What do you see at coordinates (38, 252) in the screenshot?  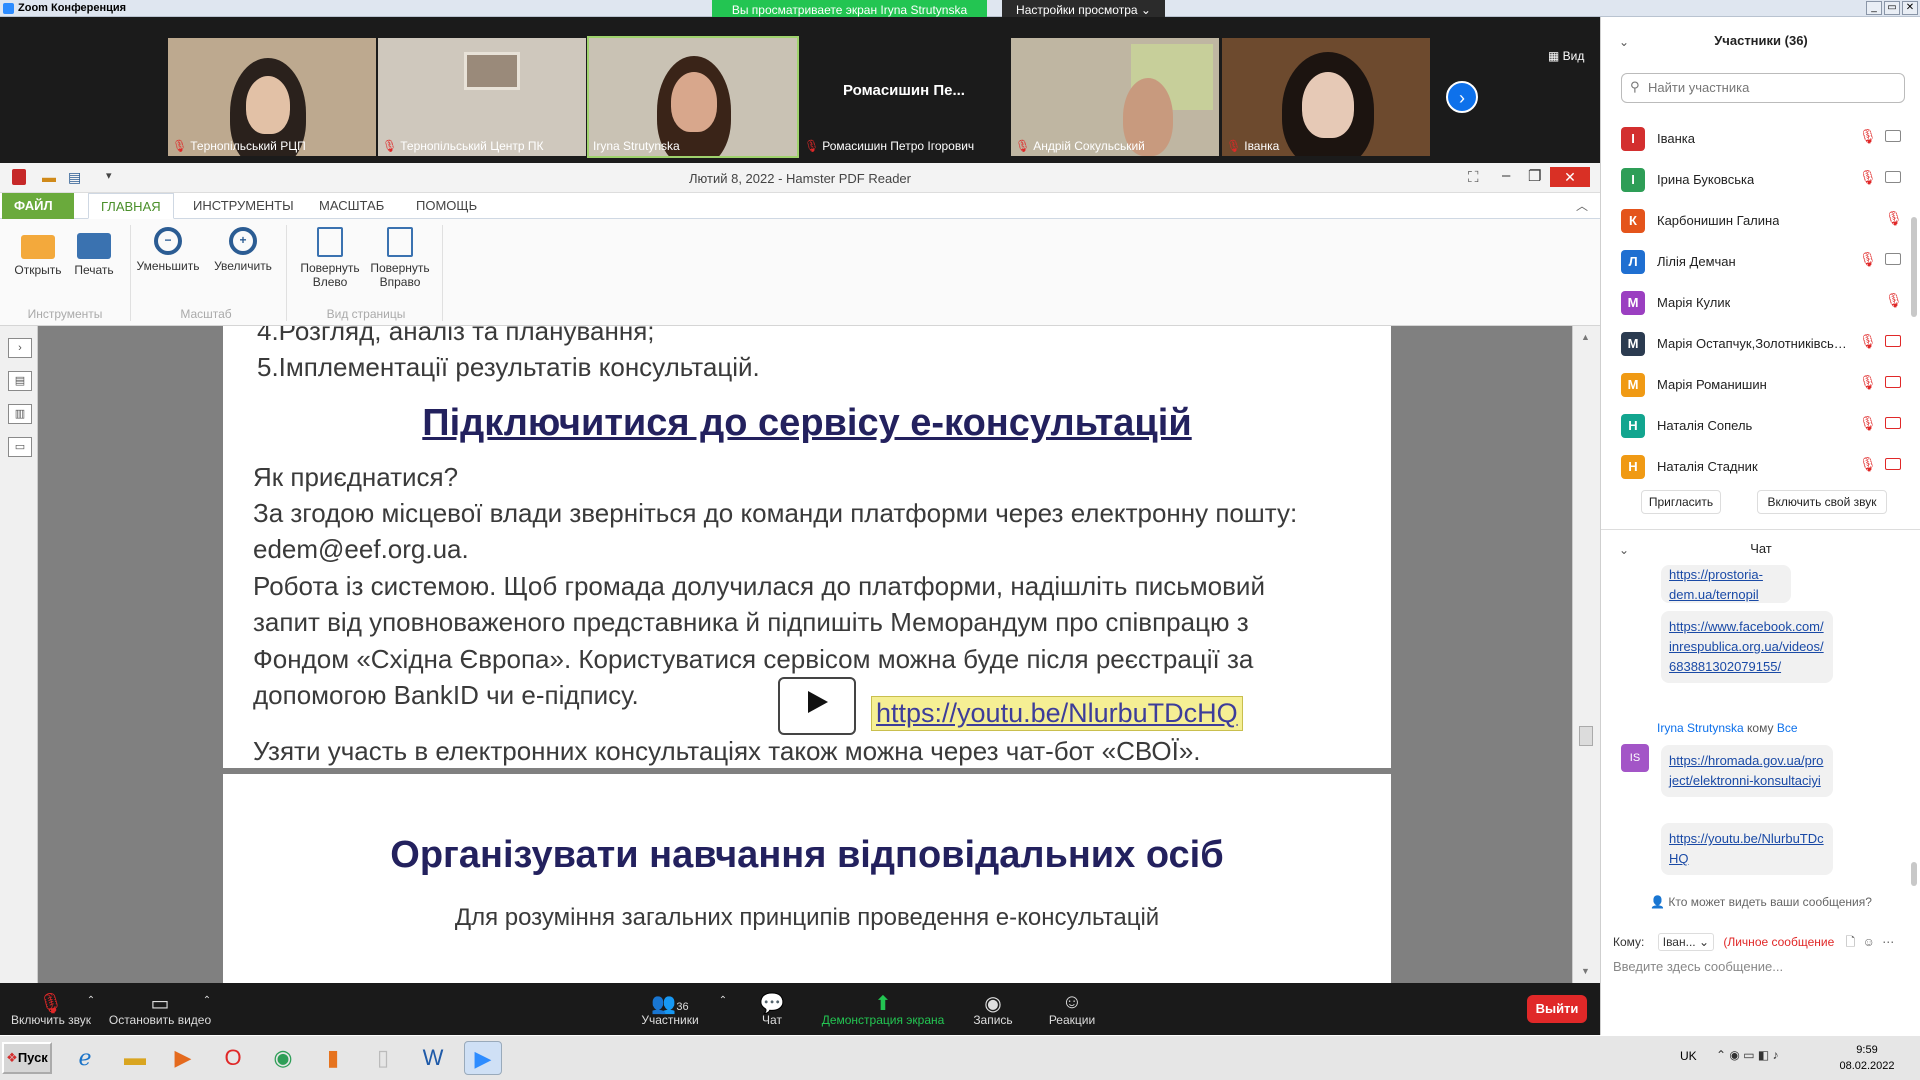 I see `open-button: Открыть` at bounding box center [38, 252].